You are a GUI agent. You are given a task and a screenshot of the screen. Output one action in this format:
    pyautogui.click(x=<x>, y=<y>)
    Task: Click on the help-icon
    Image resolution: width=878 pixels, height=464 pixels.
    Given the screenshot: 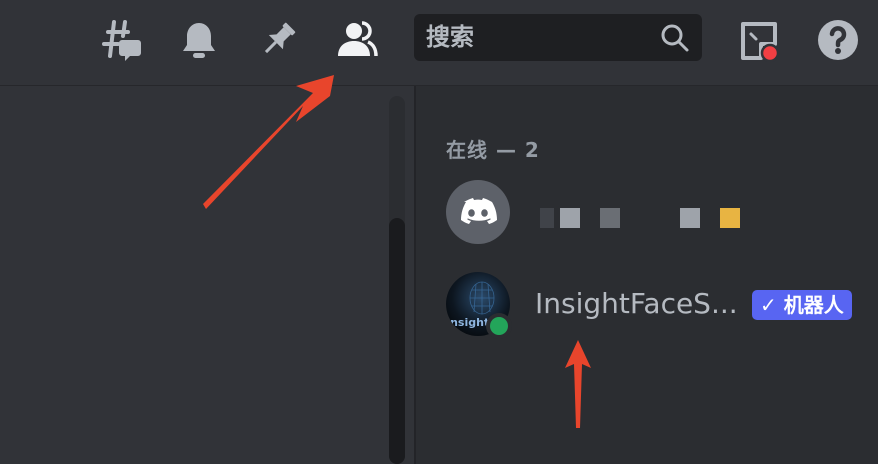 What is the action you would take?
    pyautogui.click(x=838, y=40)
    